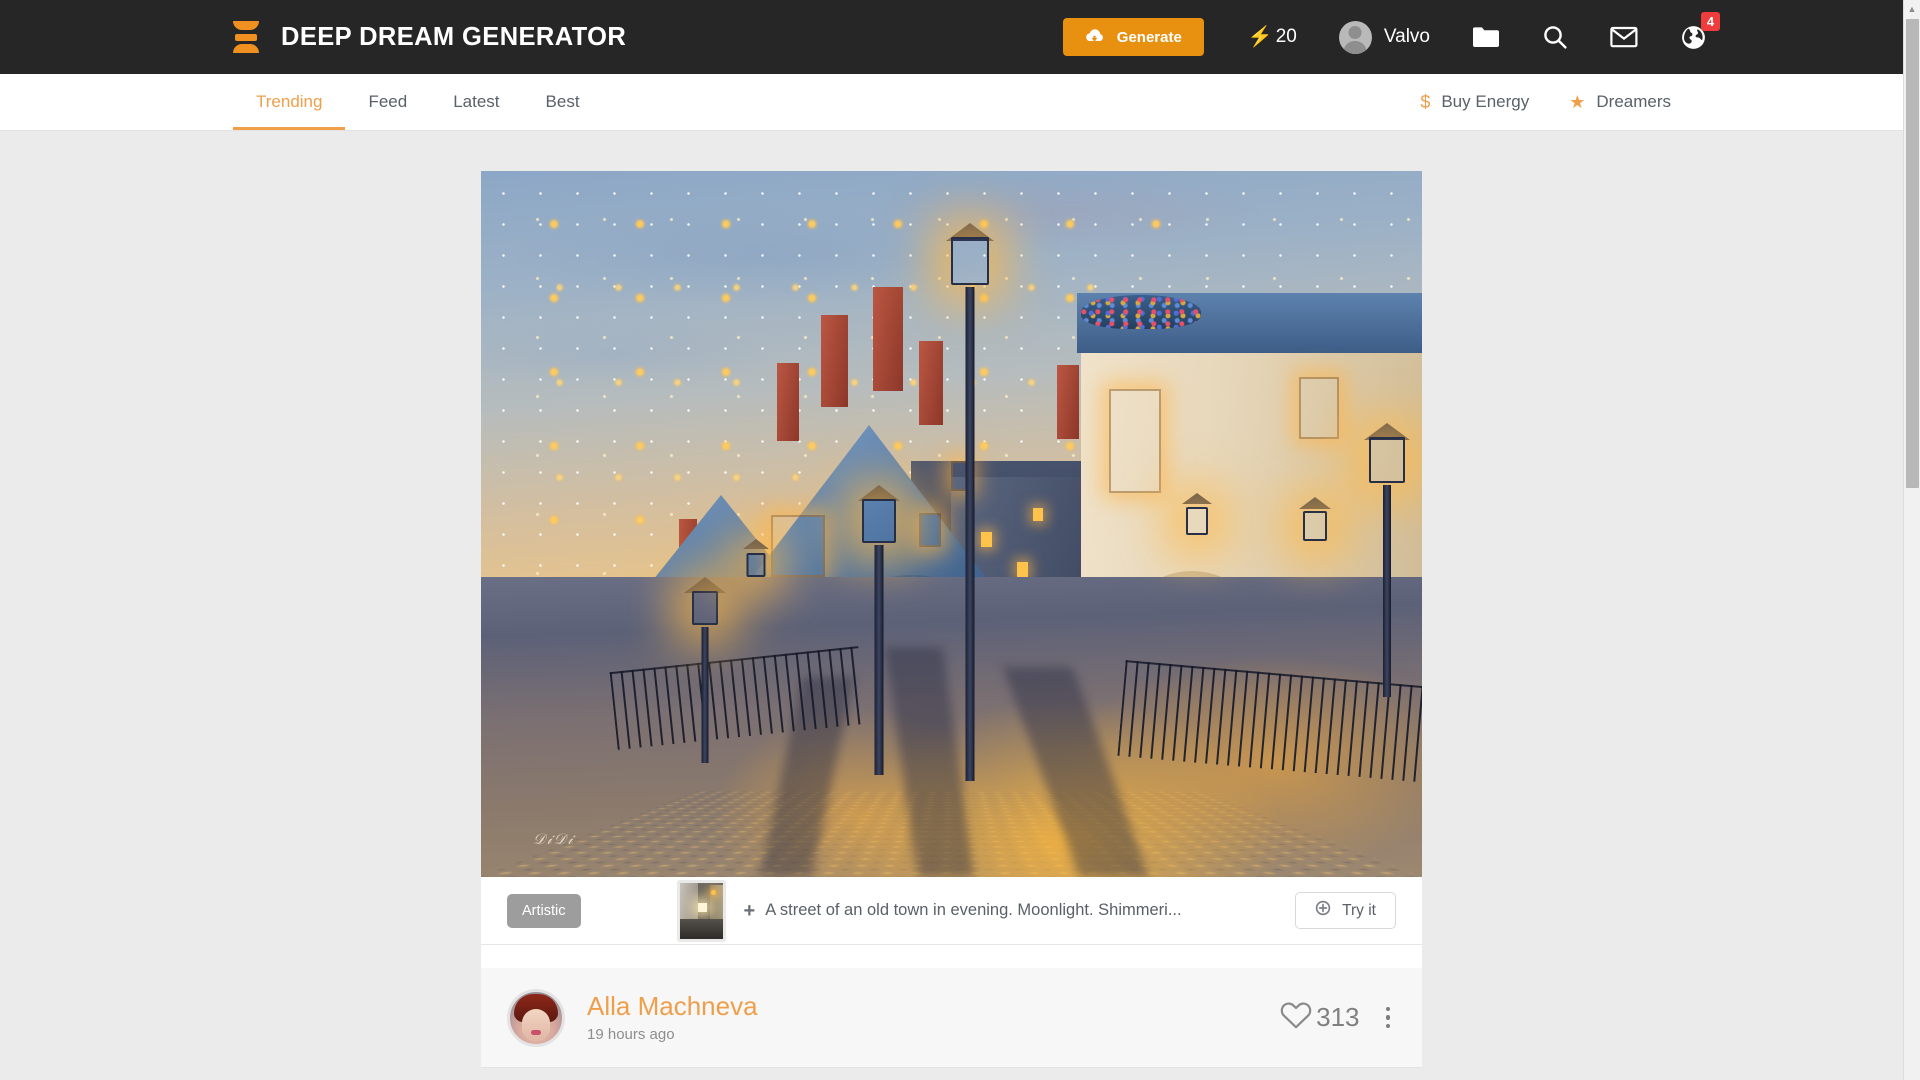 The image size is (1920, 1080). What do you see at coordinates (1633, 101) in the screenshot?
I see `dreamers-label: Dreamers` at bounding box center [1633, 101].